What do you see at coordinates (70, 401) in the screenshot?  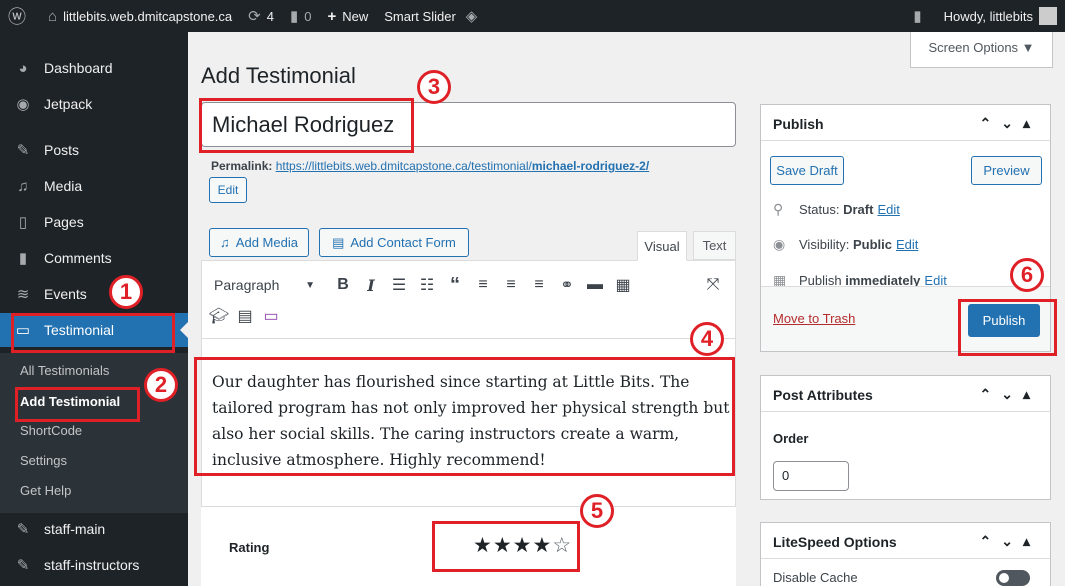 I see `submenu-add-testimonial: Add Testimonial` at bounding box center [70, 401].